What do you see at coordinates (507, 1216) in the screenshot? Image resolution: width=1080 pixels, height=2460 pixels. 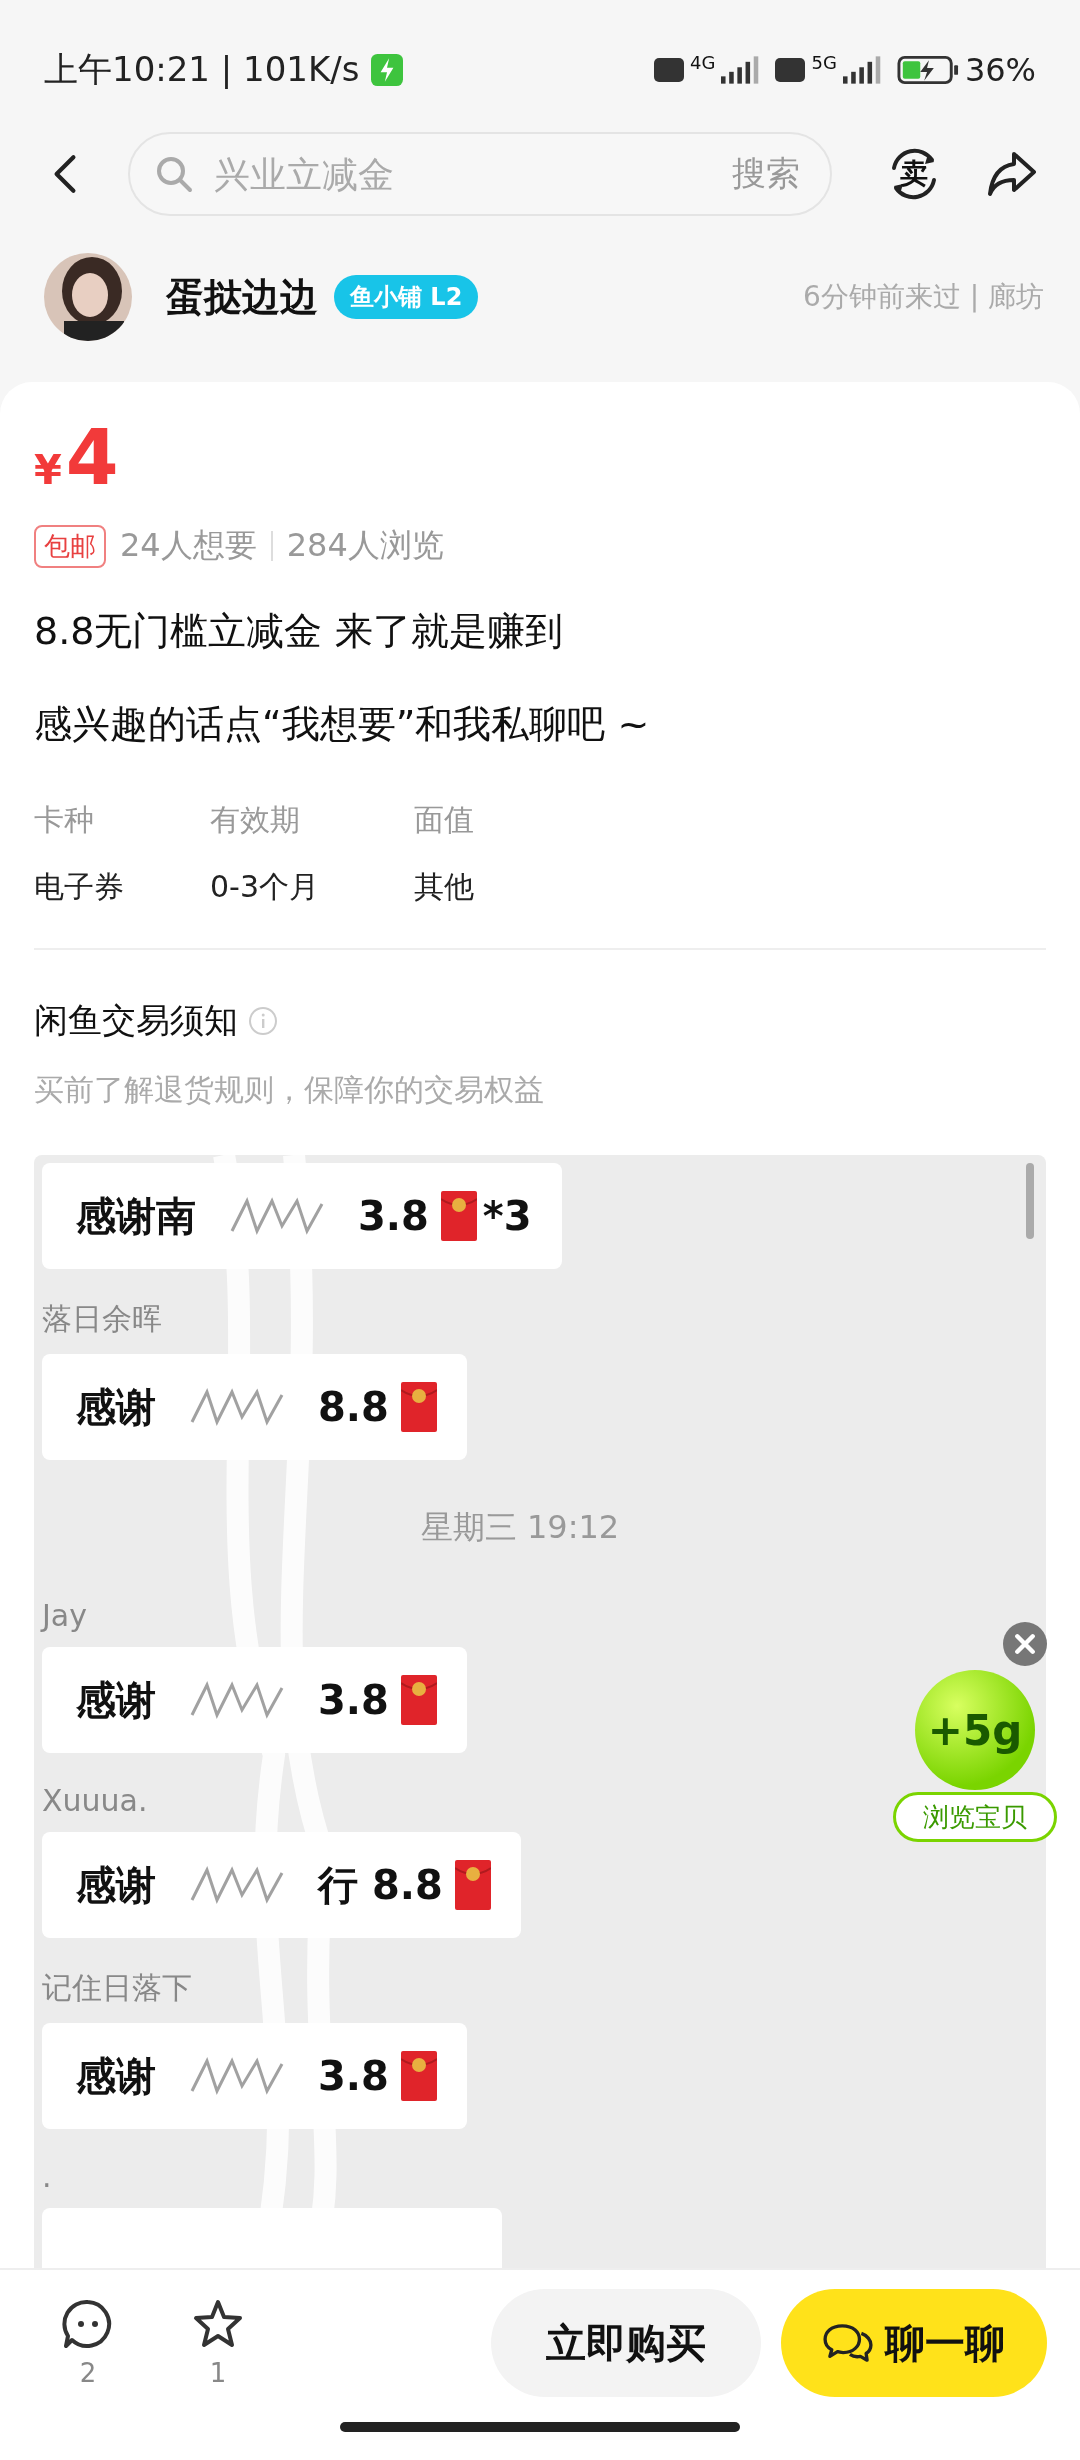 I see `message-text: *3` at bounding box center [507, 1216].